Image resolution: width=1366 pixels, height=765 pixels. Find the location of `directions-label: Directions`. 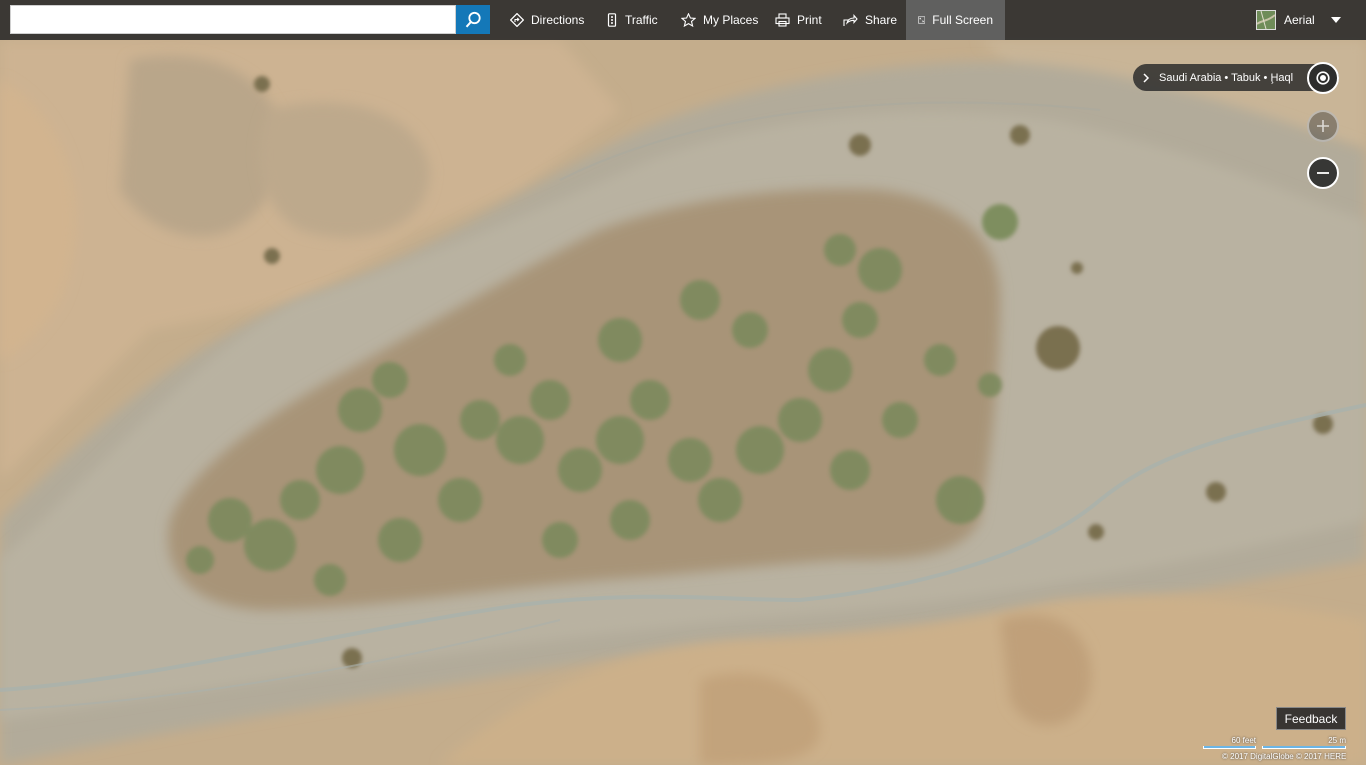

directions-label: Directions is located at coordinates (558, 20).